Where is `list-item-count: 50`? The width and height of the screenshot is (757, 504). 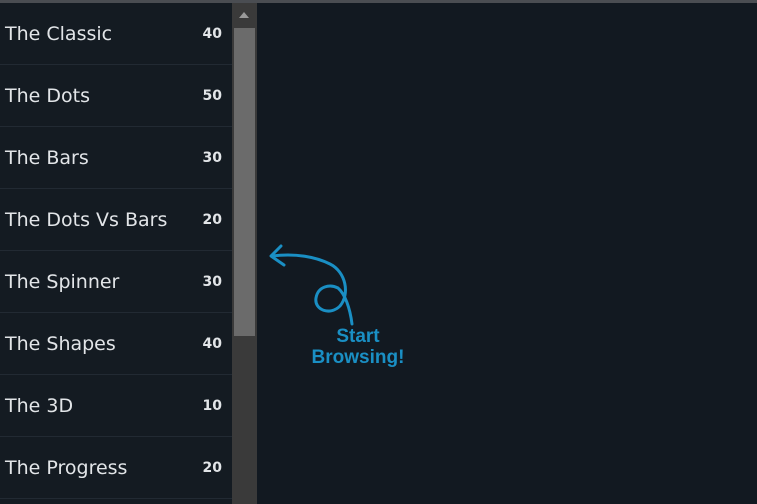 list-item-count: 50 is located at coordinates (212, 95).